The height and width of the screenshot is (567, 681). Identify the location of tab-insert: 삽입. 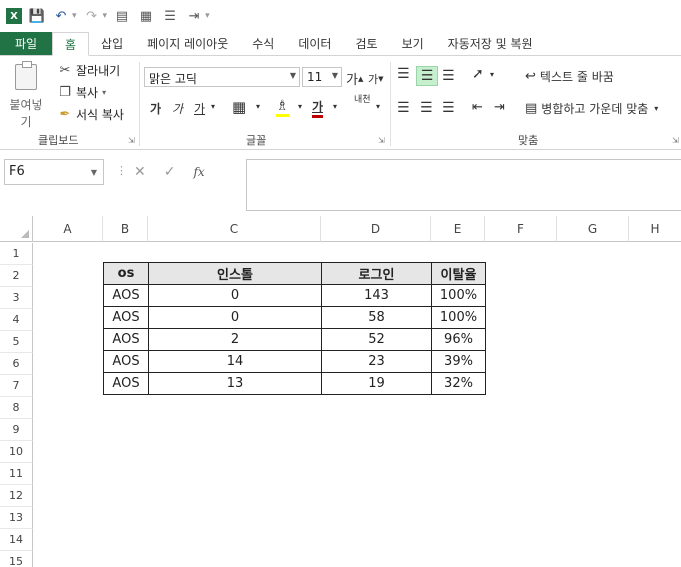
(112, 43).